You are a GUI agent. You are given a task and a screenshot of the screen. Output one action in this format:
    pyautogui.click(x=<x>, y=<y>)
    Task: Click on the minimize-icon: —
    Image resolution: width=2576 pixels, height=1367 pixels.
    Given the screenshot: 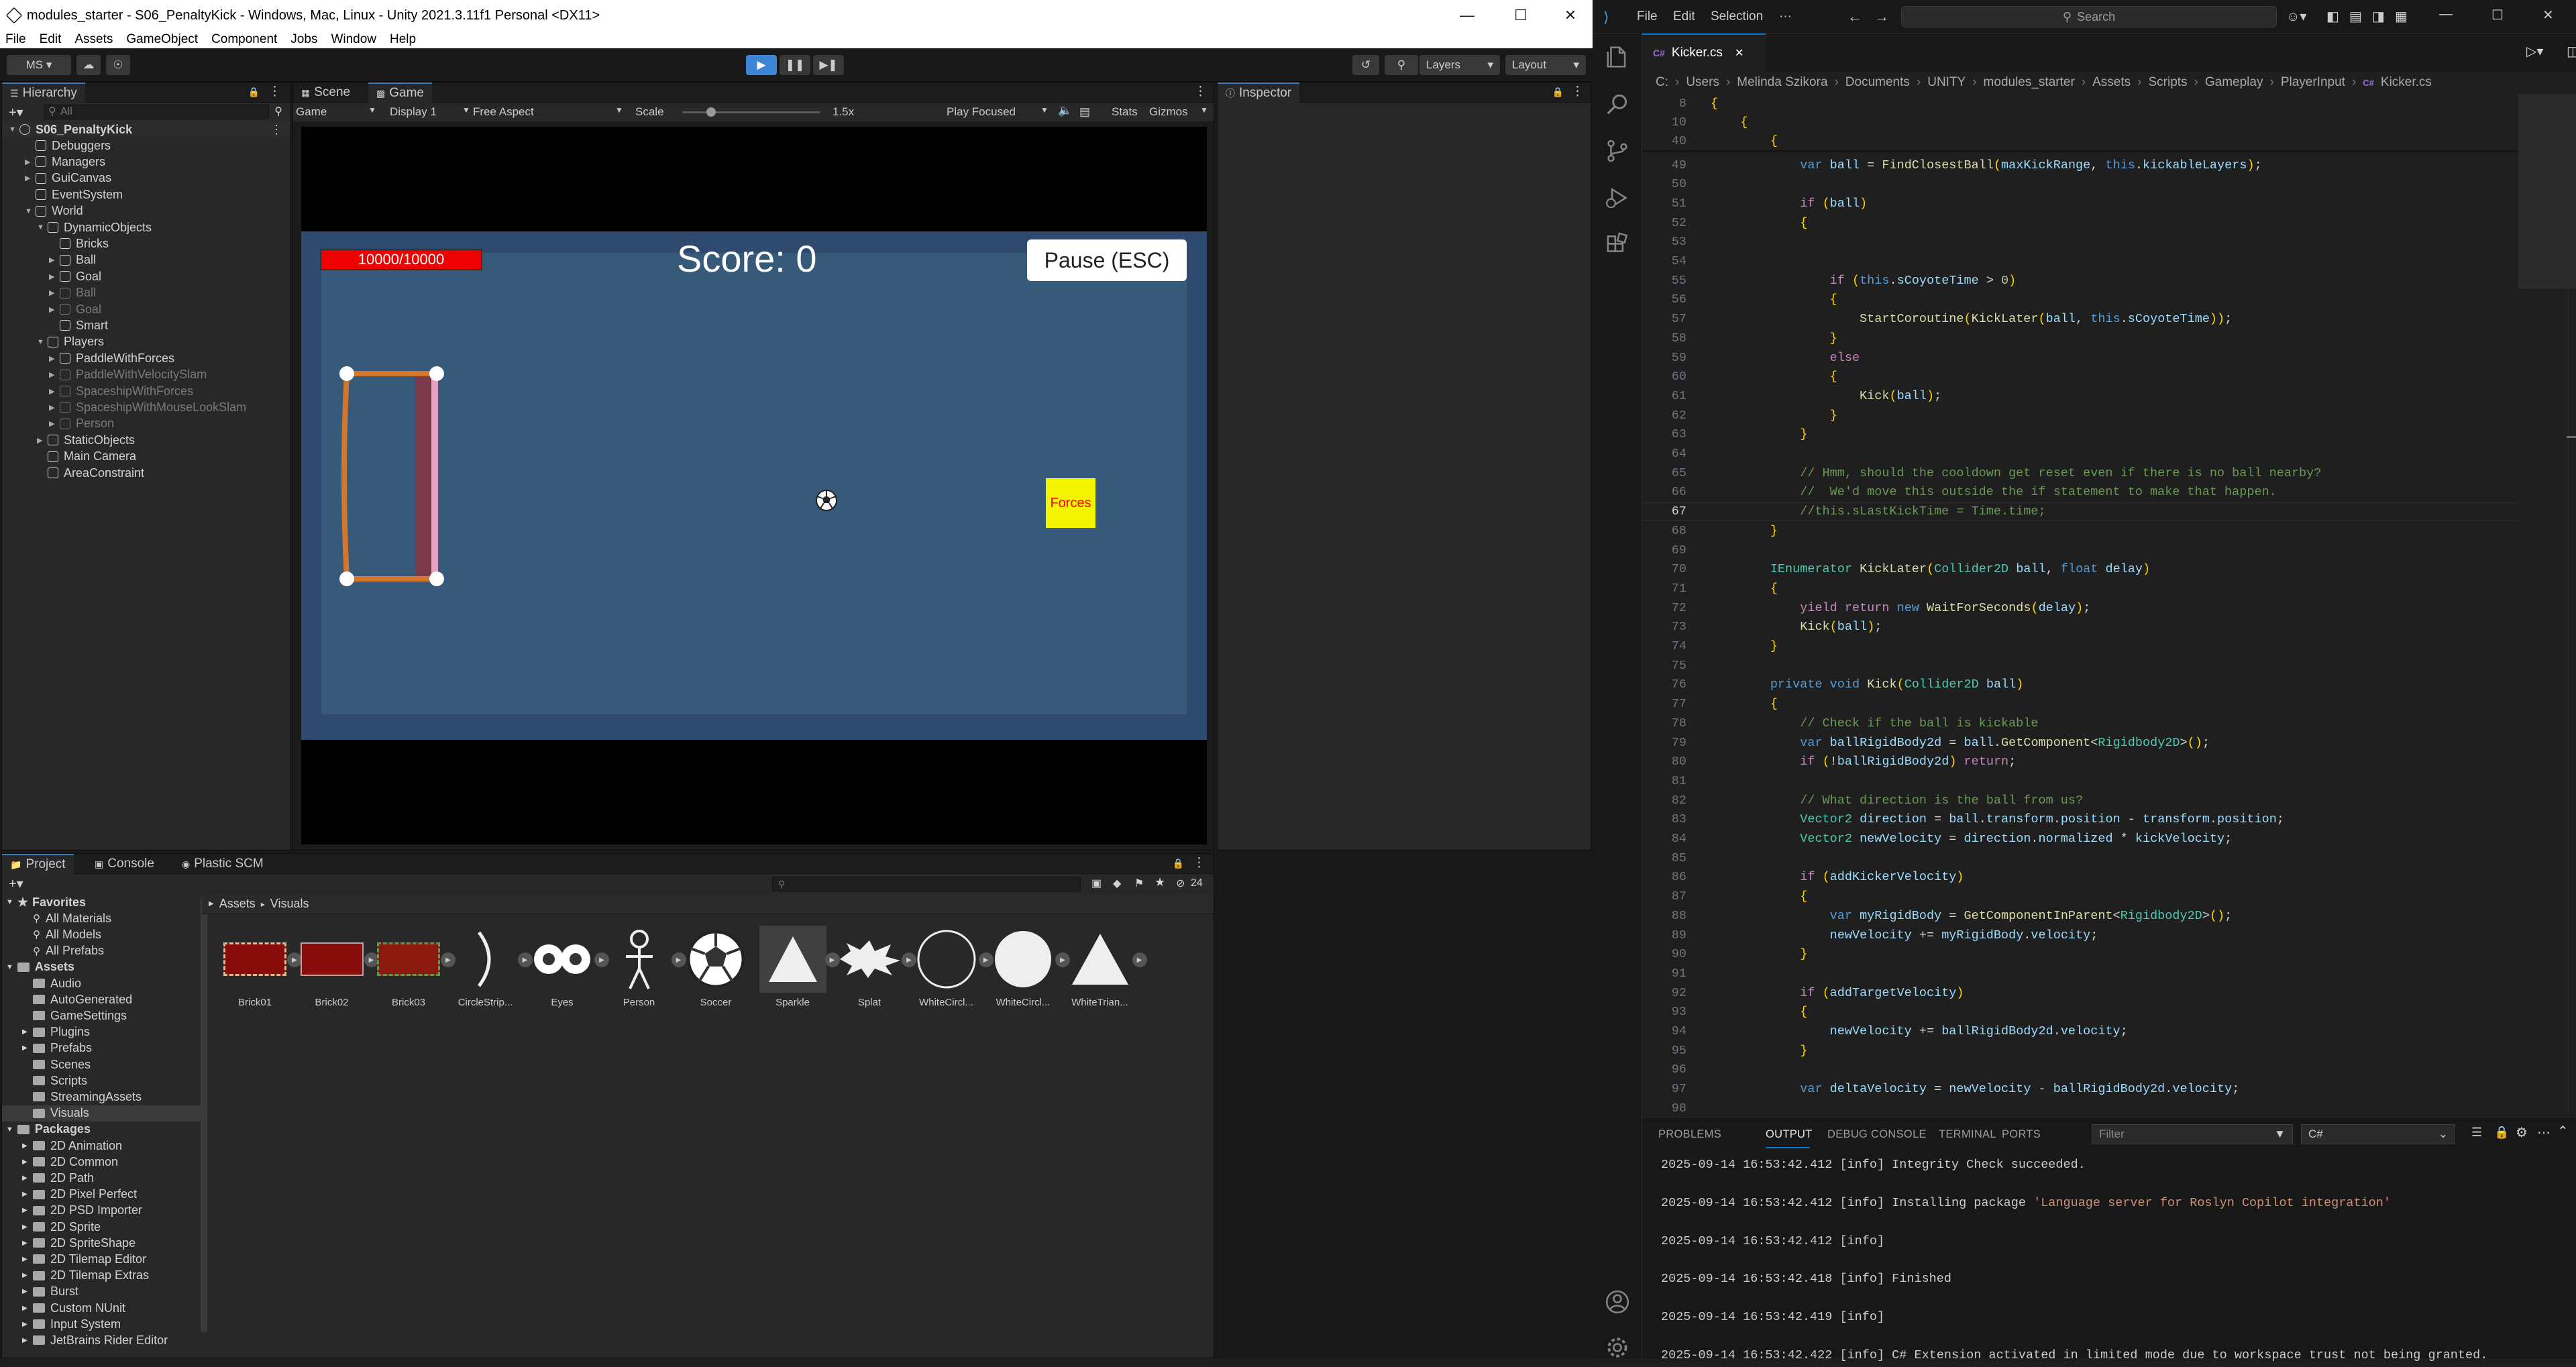 What is the action you would take?
    pyautogui.click(x=2446, y=14)
    